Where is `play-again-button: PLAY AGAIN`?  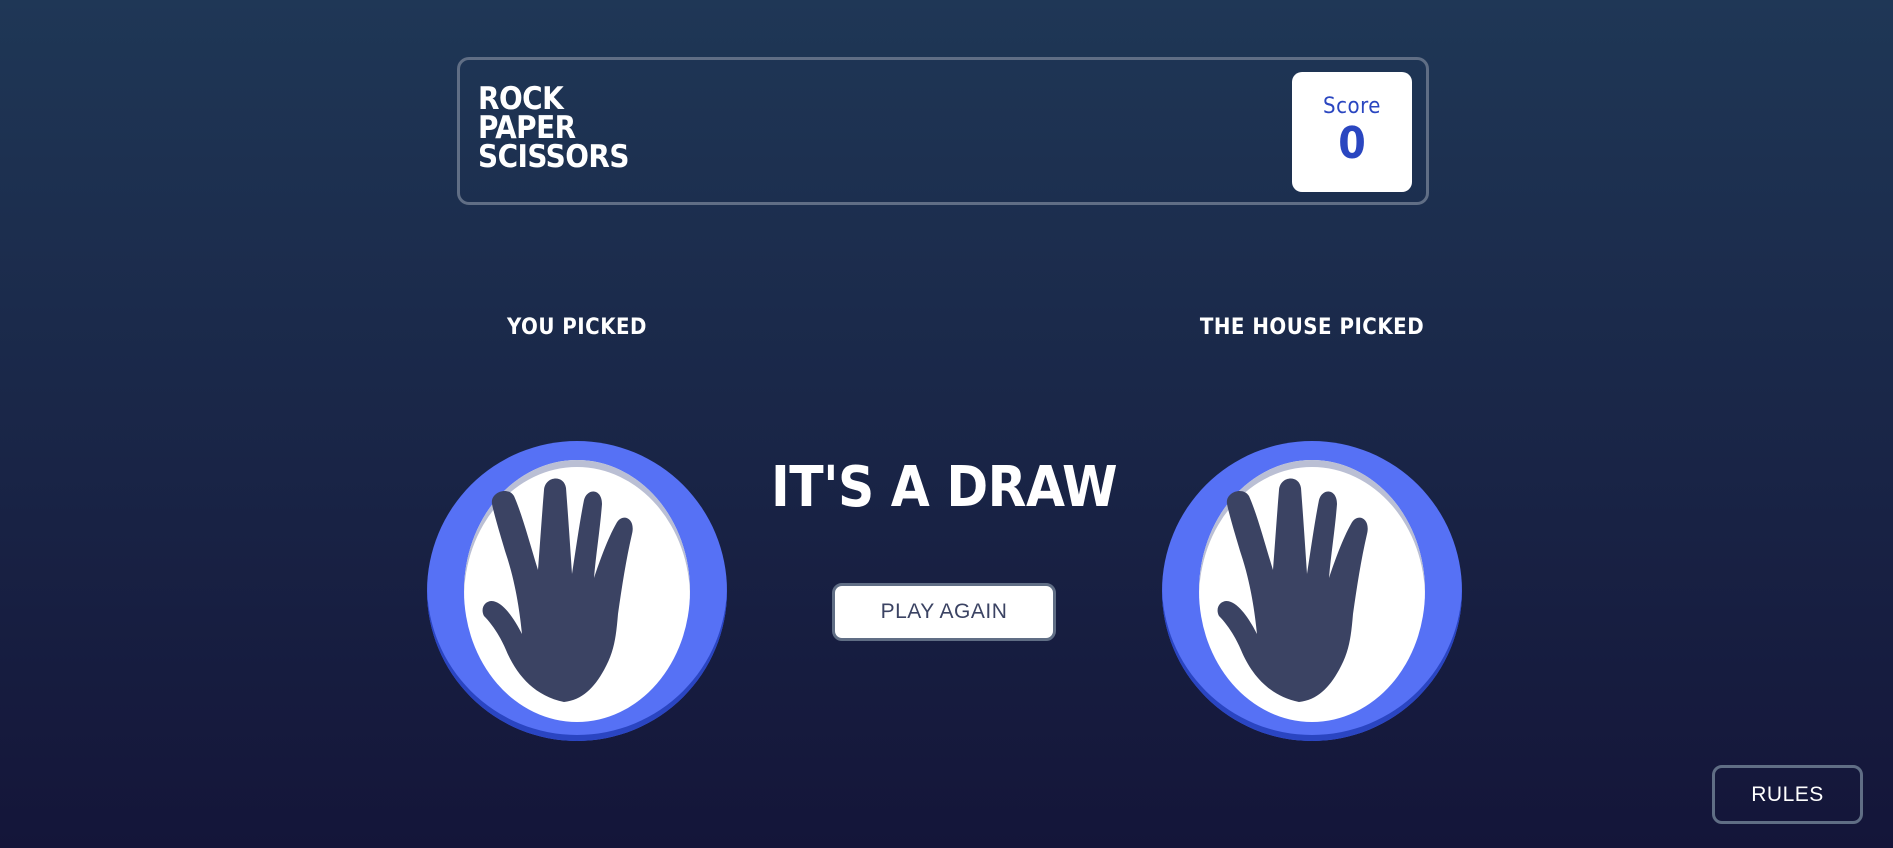 play-again-button: PLAY AGAIN is located at coordinates (944, 612).